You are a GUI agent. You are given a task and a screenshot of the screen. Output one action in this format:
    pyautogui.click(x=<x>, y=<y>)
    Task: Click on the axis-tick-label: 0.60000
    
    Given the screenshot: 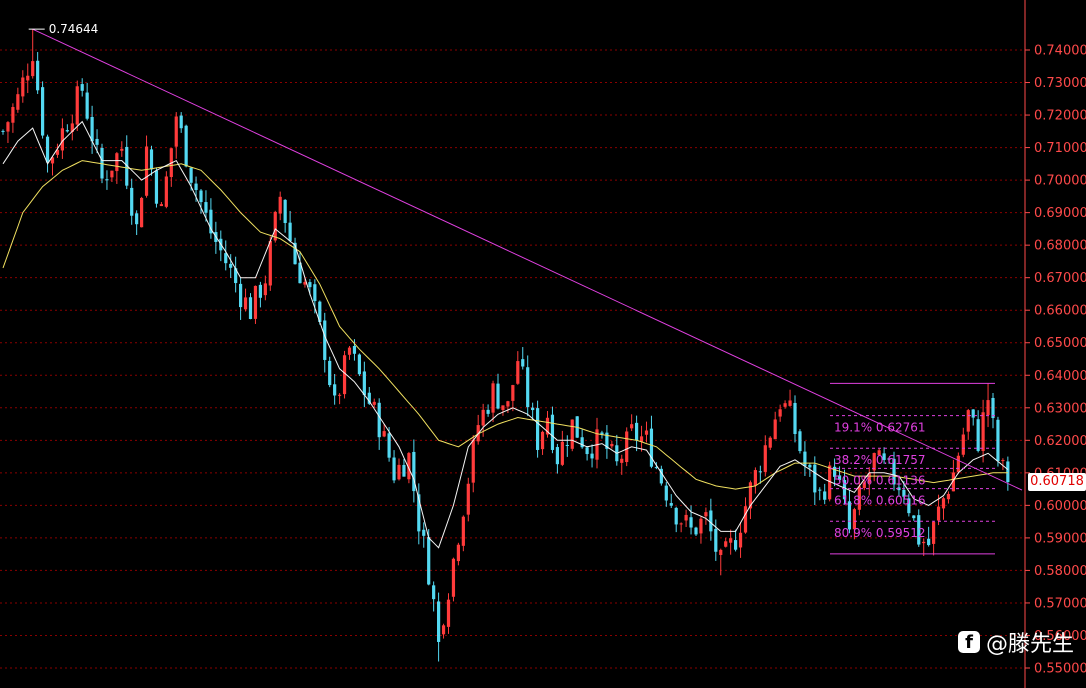 What is the action you would take?
    pyautogui.click(x=1060, y=506)
    